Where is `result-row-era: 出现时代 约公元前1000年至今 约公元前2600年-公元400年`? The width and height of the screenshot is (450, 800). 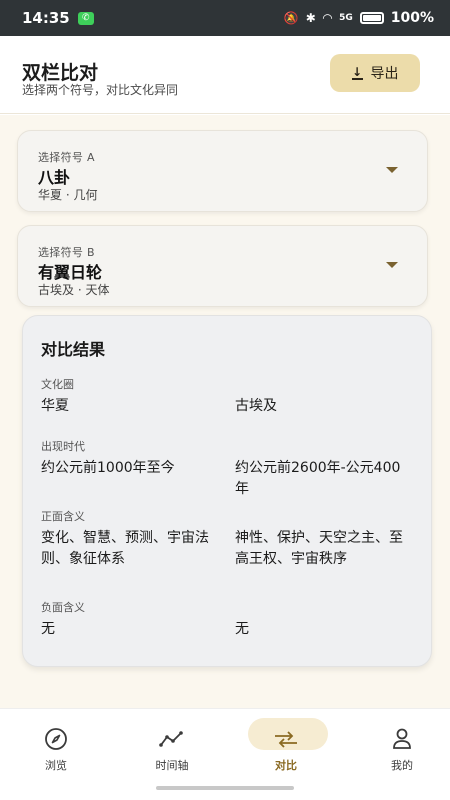
result-row-era: 出现时代 约公元前1000年至今 约公元前2600年-公元400年 is located at coordinates (231, 469).